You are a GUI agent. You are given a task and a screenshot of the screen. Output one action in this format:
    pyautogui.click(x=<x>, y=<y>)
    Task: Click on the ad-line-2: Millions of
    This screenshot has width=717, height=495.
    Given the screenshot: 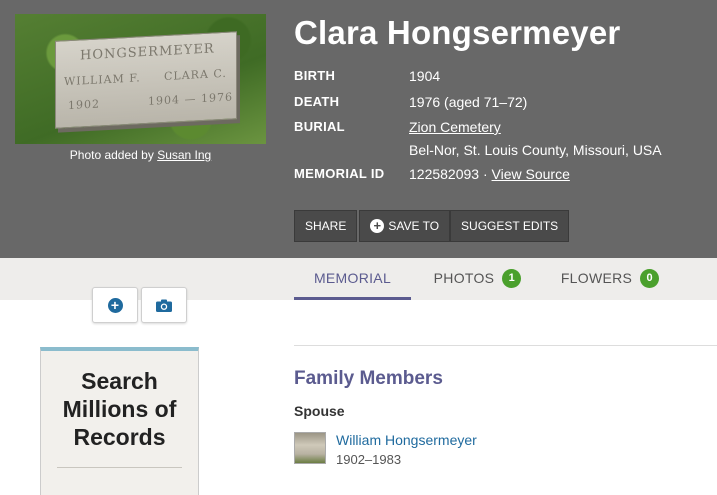 What is the action you would take?
    pyautogui.click(x=119, y=409)
    